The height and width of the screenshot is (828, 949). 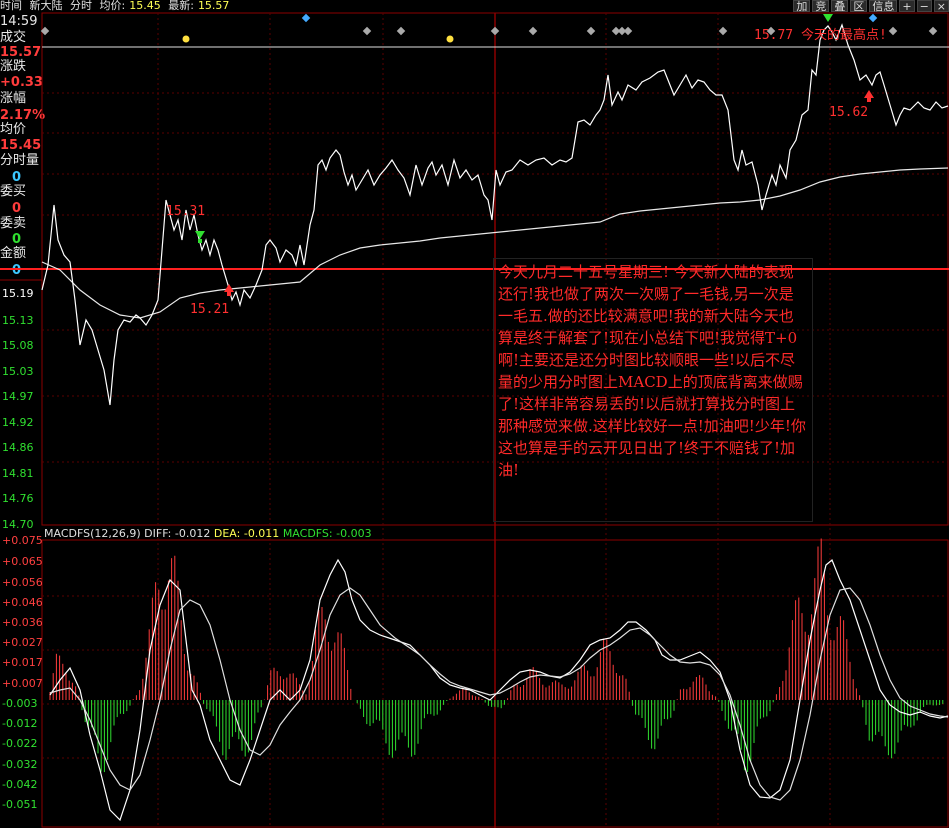 I want to click on macd-tick: +0.036, so click(x=22, y=622).